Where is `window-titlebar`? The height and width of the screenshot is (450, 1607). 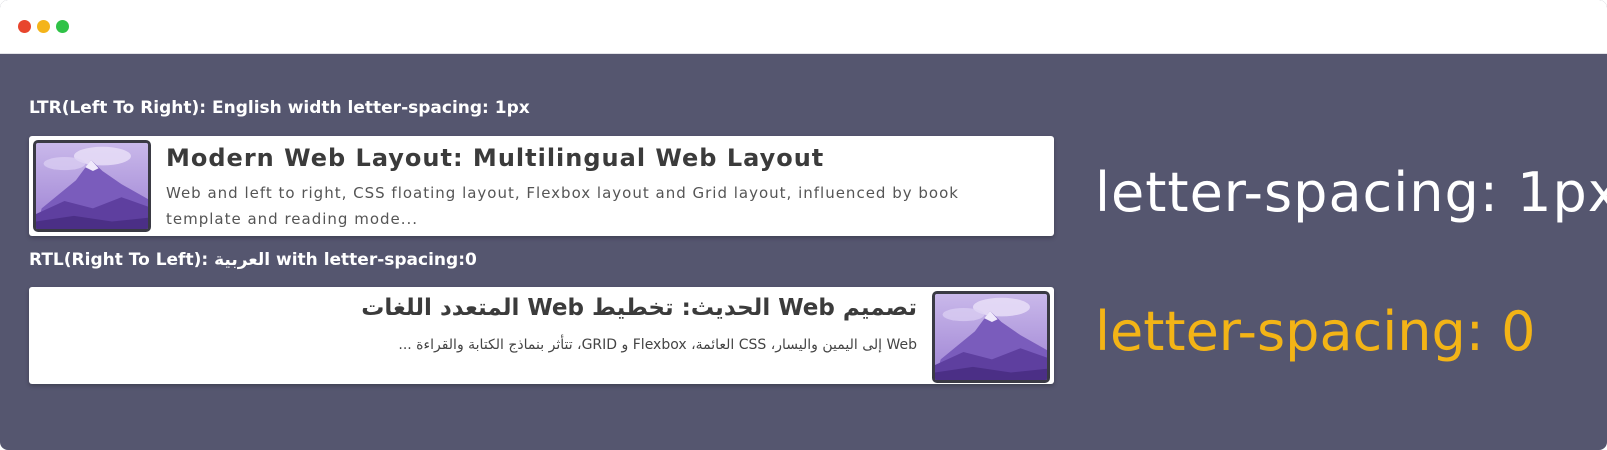
window-titlebar is located at coordinates (803, 27).